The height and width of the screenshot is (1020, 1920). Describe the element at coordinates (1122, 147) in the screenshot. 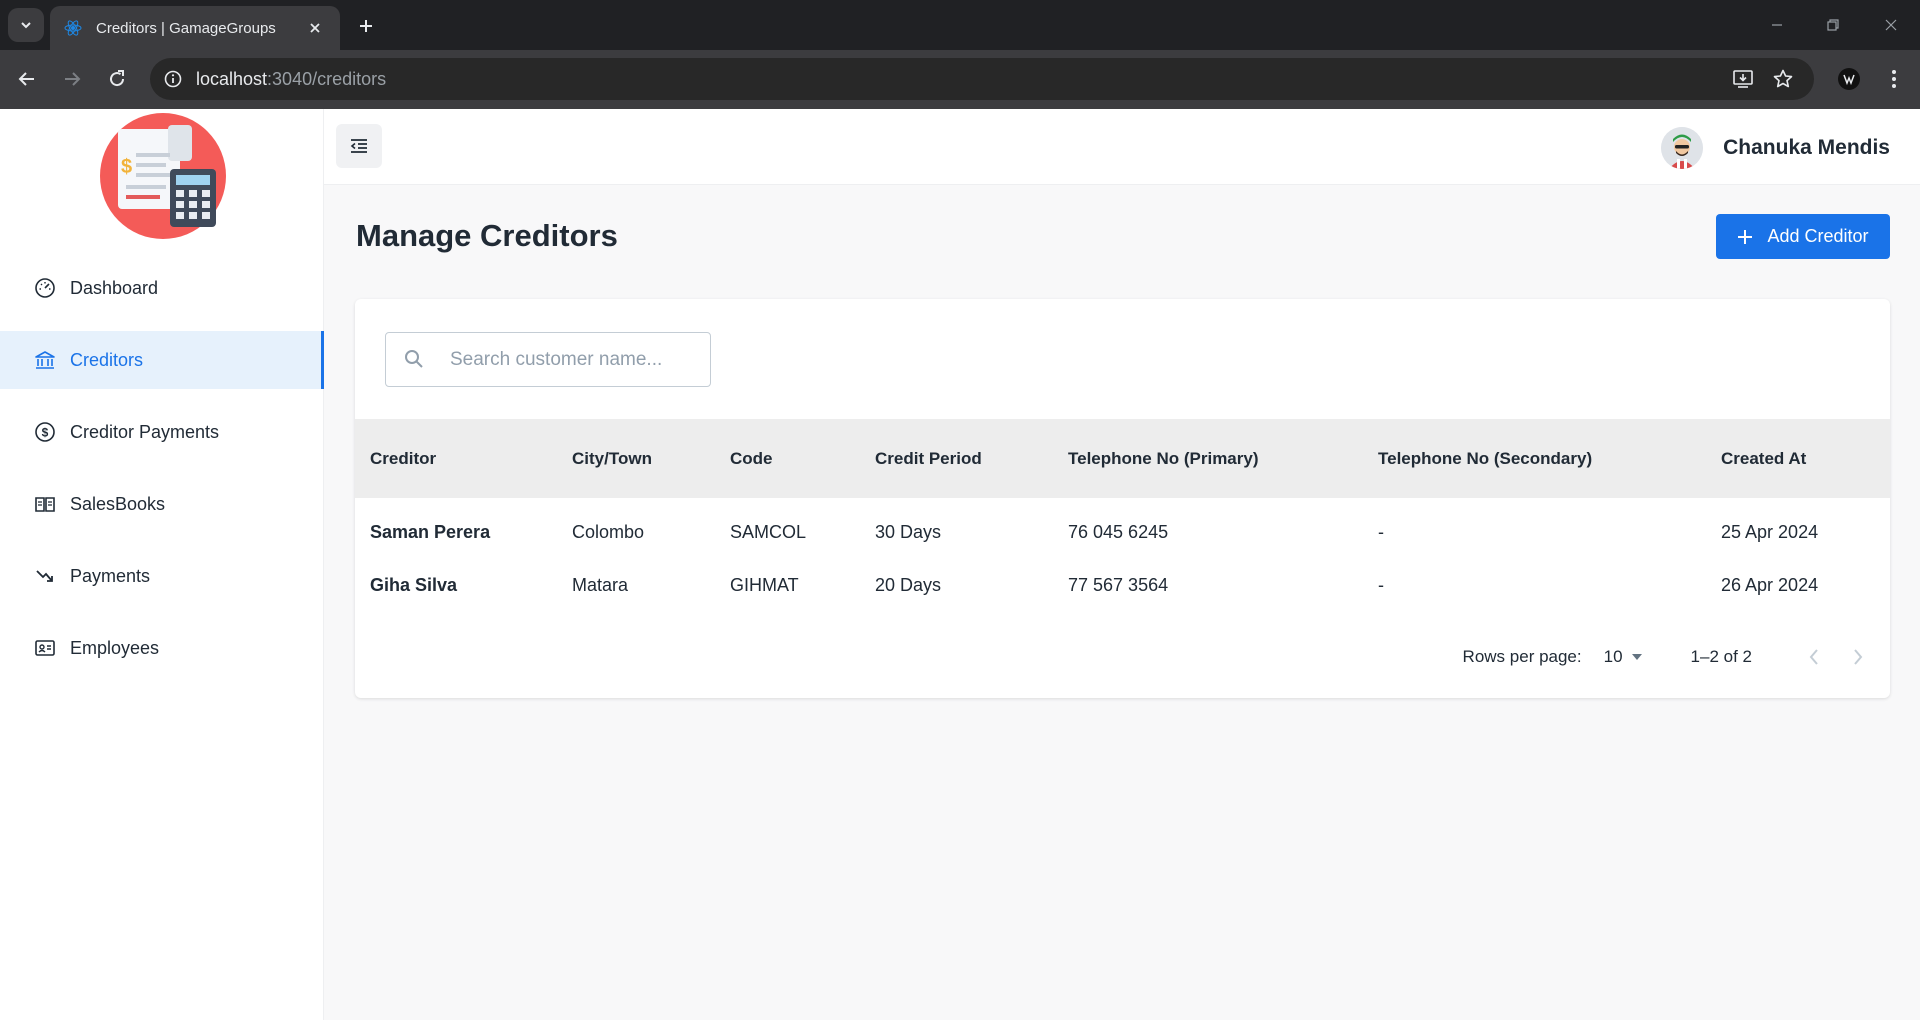

I see `app-header: Chanuka Mendis` at that location.